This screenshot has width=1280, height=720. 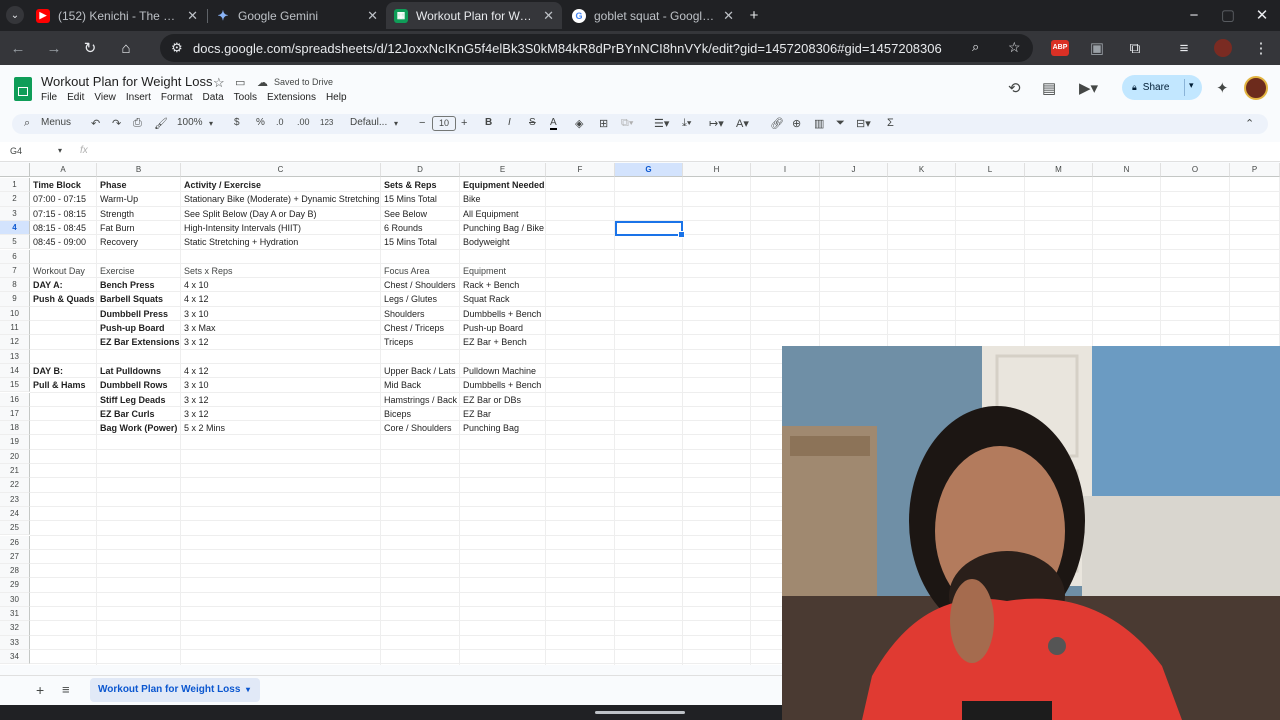 I want to click on comments-icon: ▤, so click(x=1049, y=88).